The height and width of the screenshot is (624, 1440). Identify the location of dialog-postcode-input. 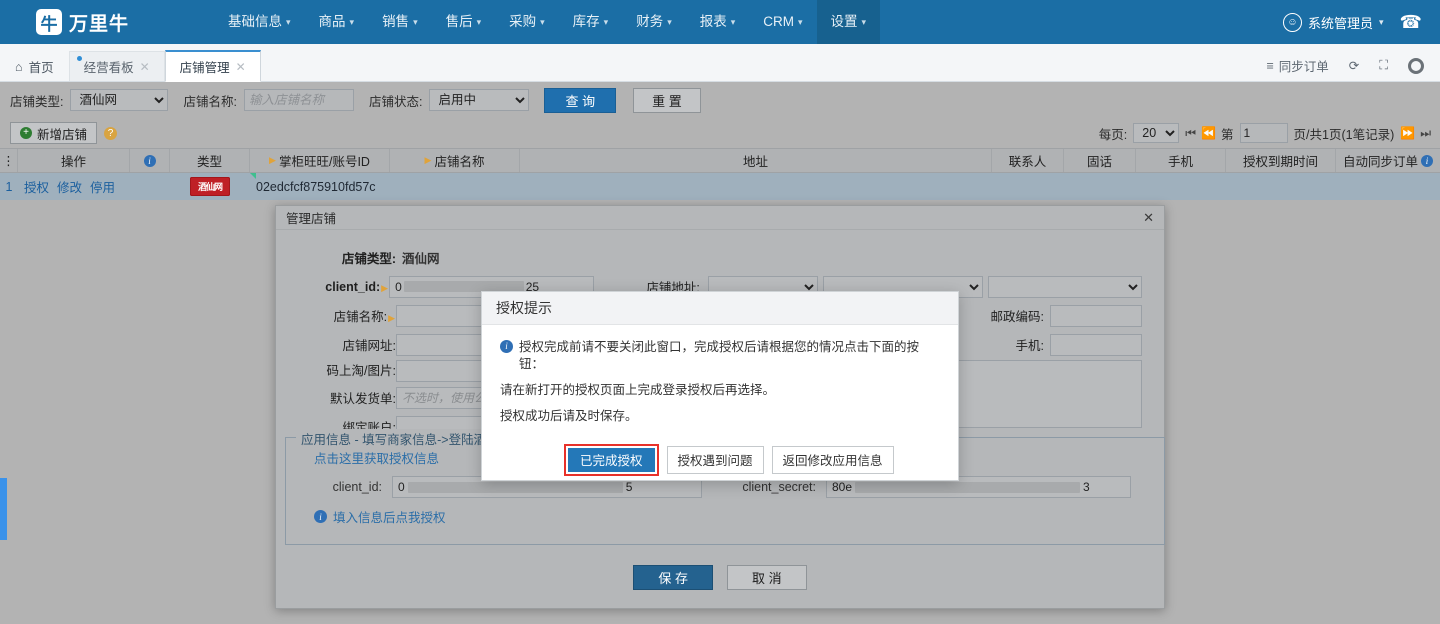
(1096, 315).